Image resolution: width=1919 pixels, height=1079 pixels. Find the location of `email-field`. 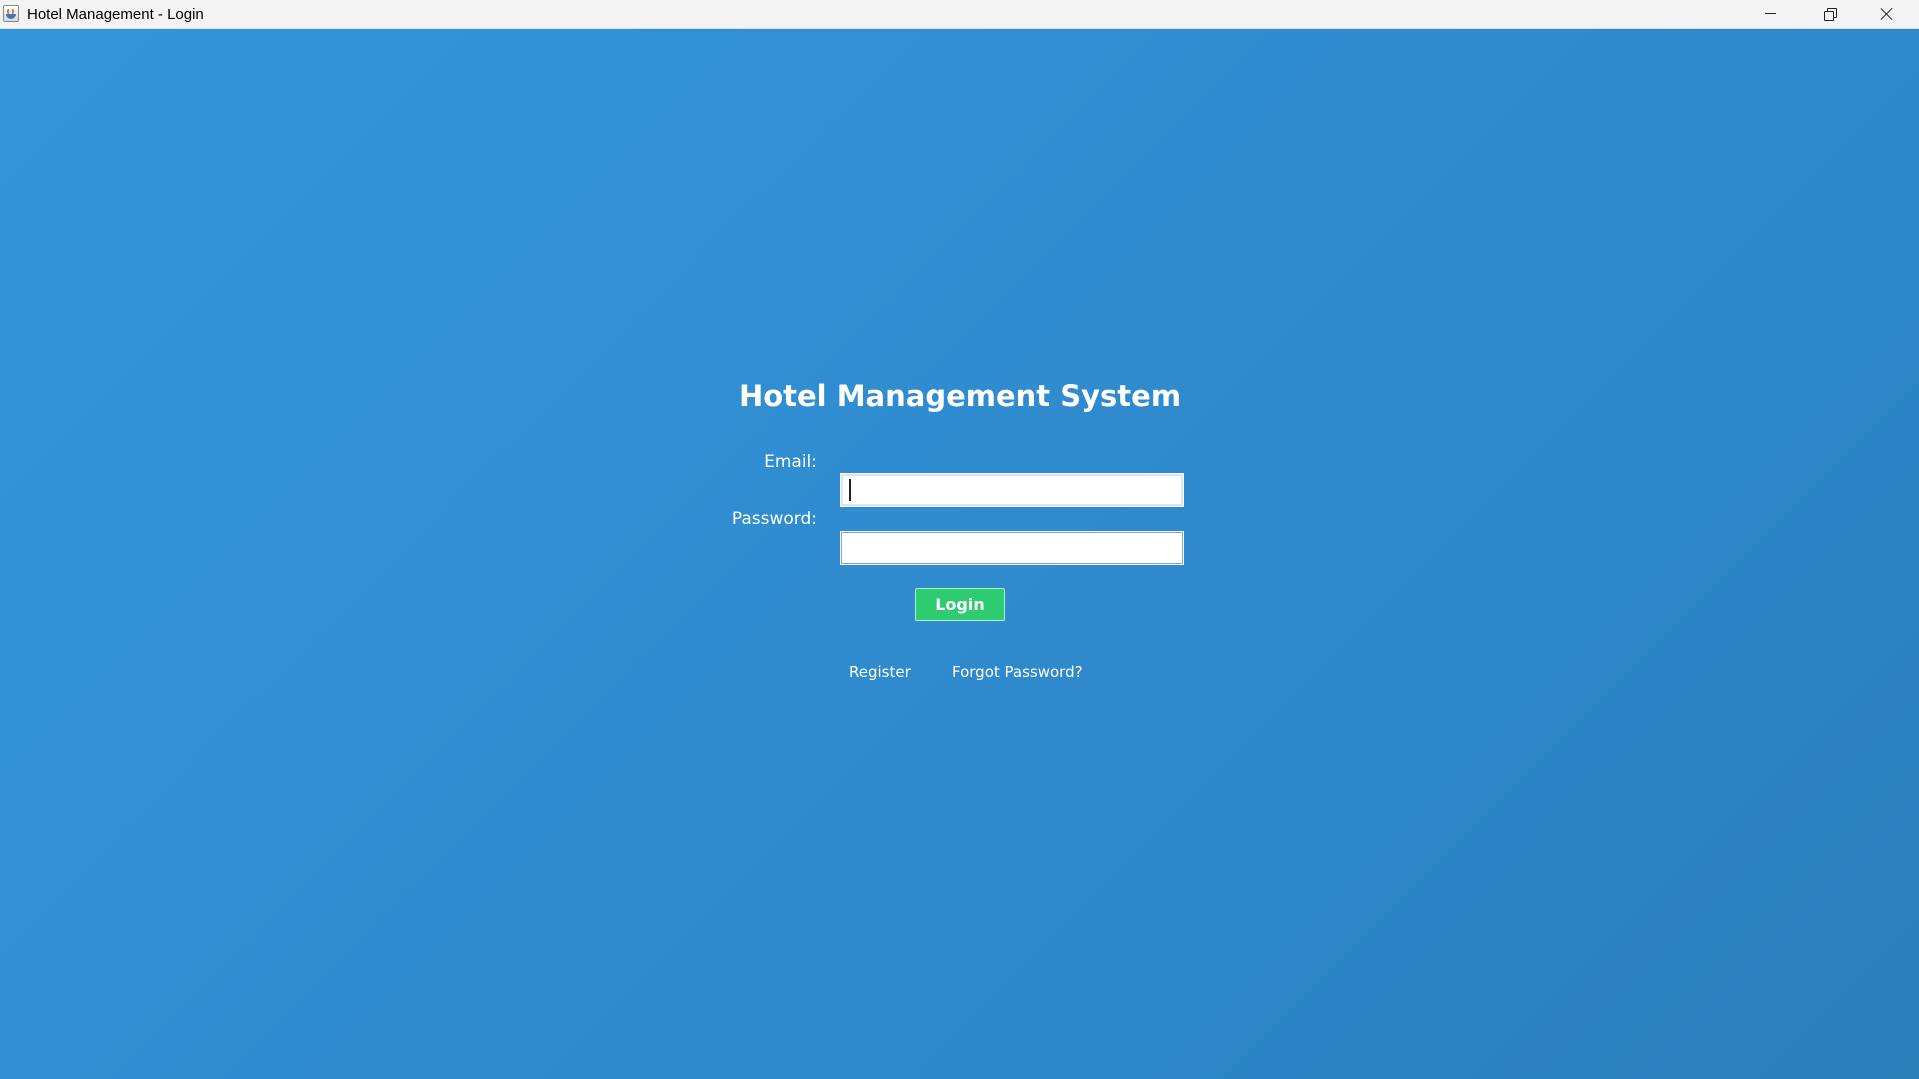

email-field is located at coordinates (1012, 490).